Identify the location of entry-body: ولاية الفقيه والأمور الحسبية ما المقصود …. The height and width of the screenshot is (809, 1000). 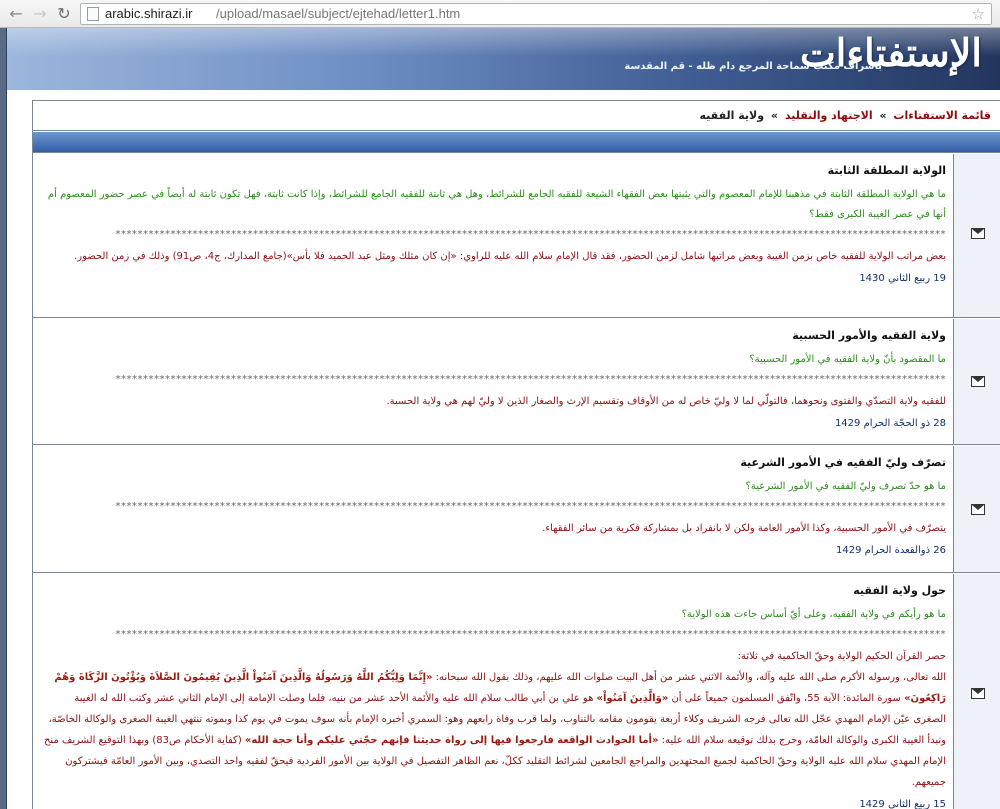
(494, 374).